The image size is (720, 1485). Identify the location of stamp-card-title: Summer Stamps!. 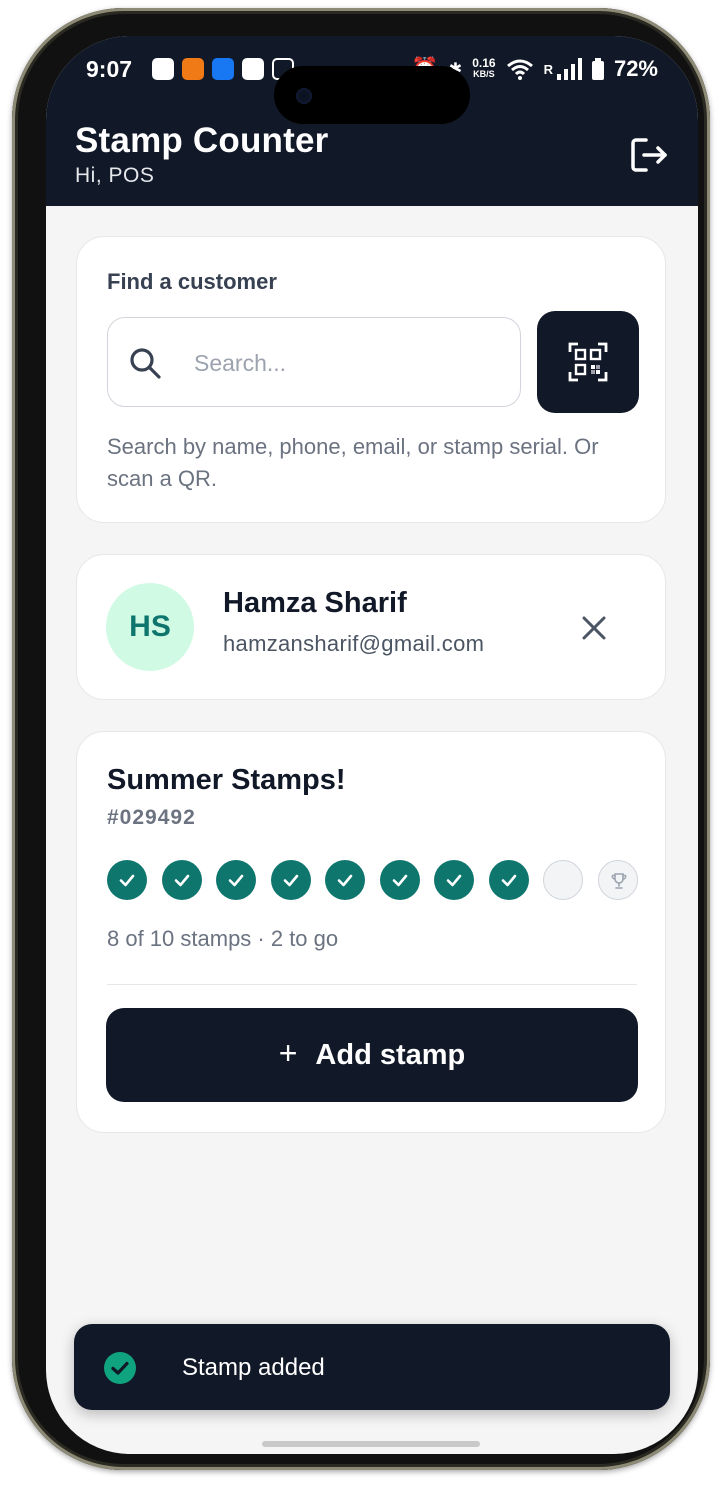
(226, 780).